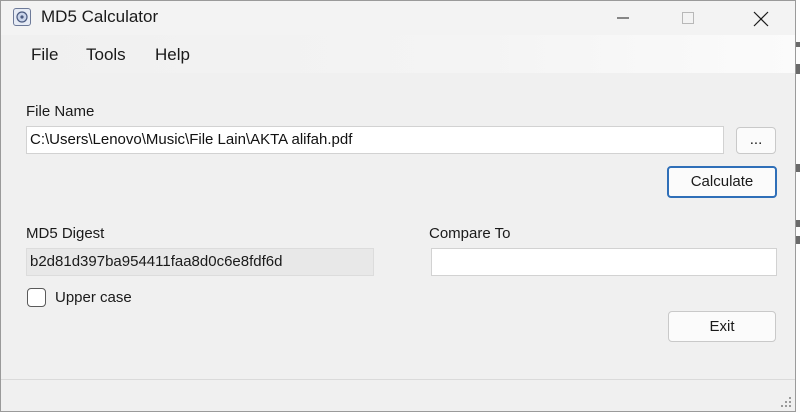 Image resolution: width=800 pixels, height=413 pixels. What do you see at coordinates (36, 297) in the screenshot?
I see `uppercase-checkbox` at bounding box center [36, 297].